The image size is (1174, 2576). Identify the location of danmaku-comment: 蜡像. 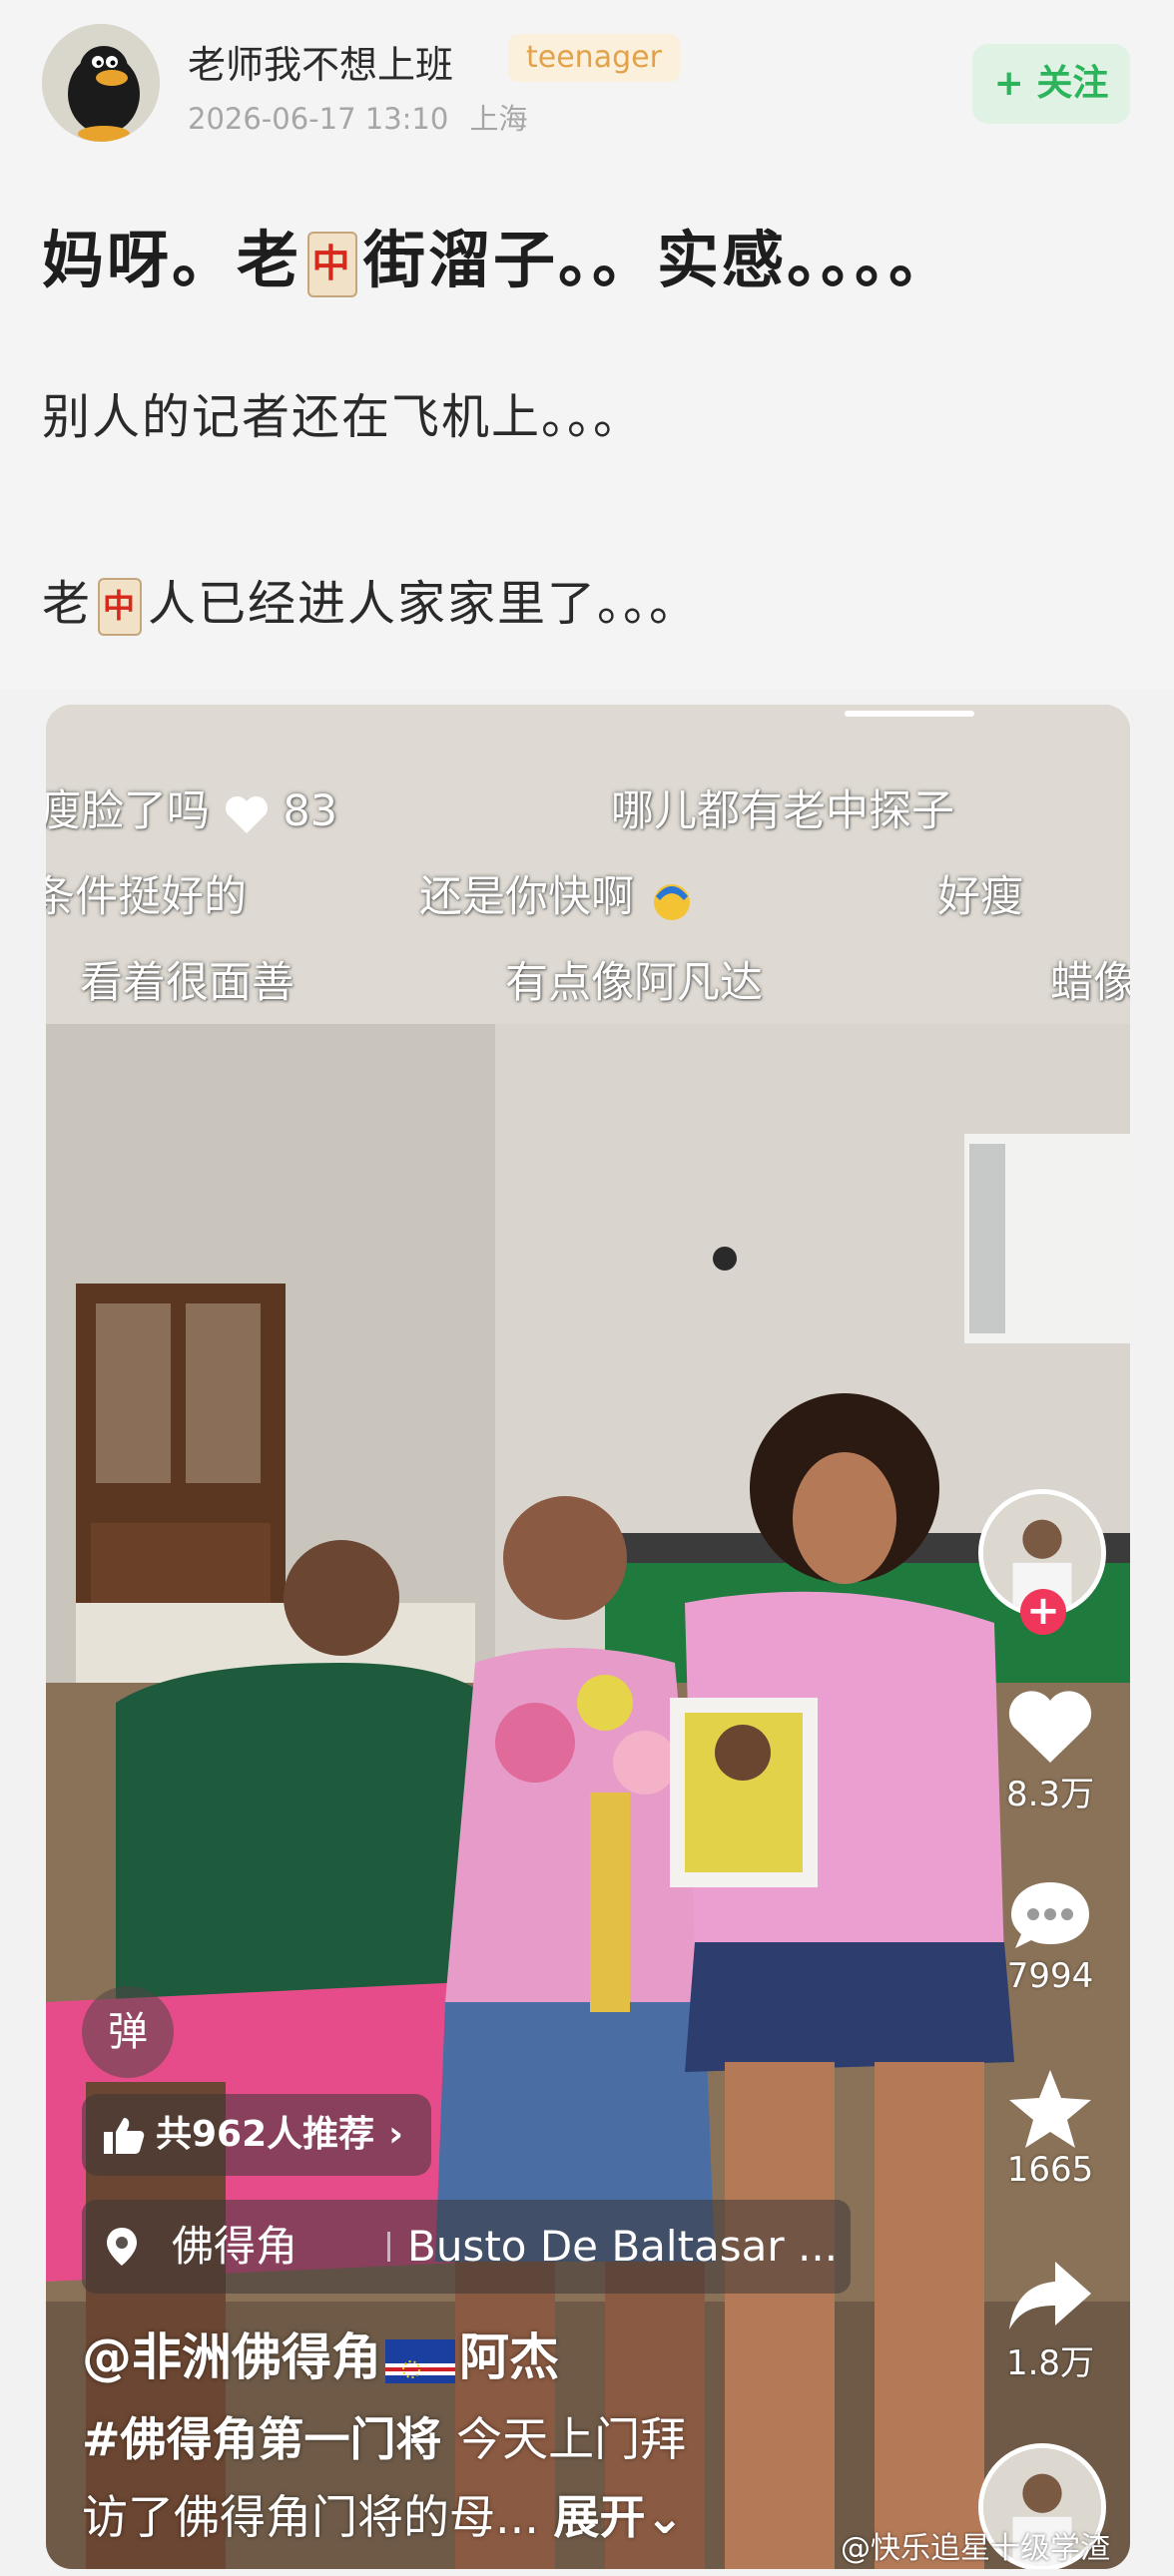
(1090, 983).